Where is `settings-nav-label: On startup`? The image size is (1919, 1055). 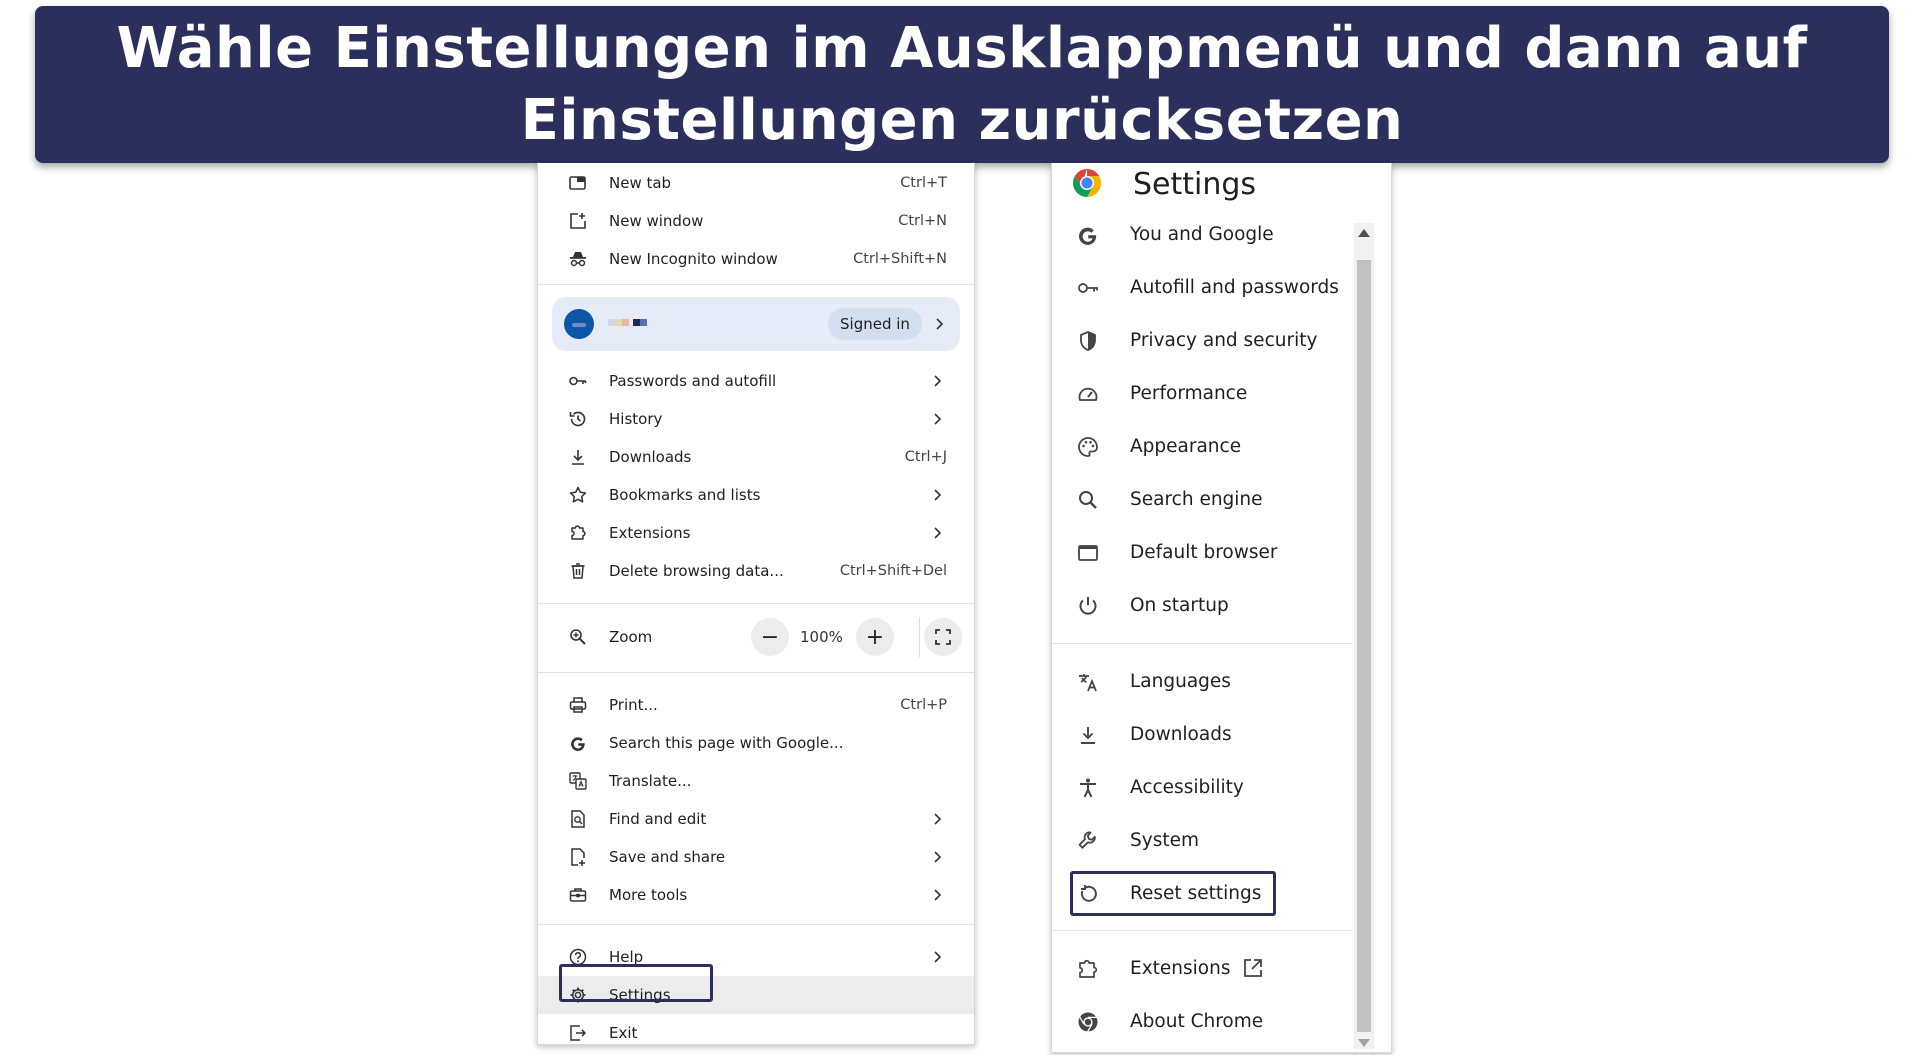
settings-nav-label: On startup is located at coordinates (1179, 605).